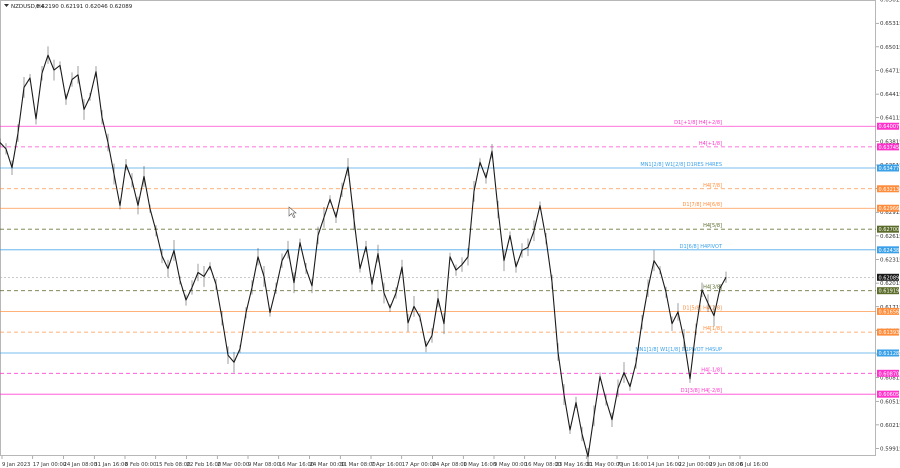 The width and height of the screenshot is (900, 468). I want to click on level-price-tag-text: 0.60605, so click(889, 395).